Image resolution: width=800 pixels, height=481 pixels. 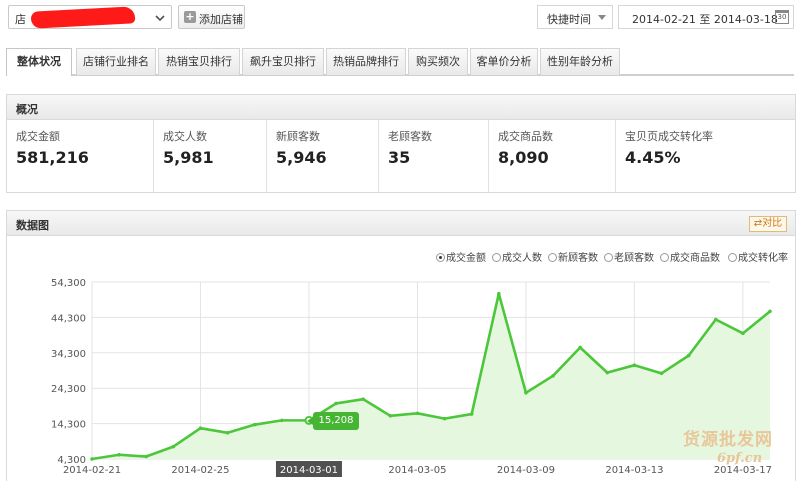 What do you see at coordinates (728, 440) in the screenshot?
I see `watermark-line1: 货源批发网` at bounding box center [728, 440].